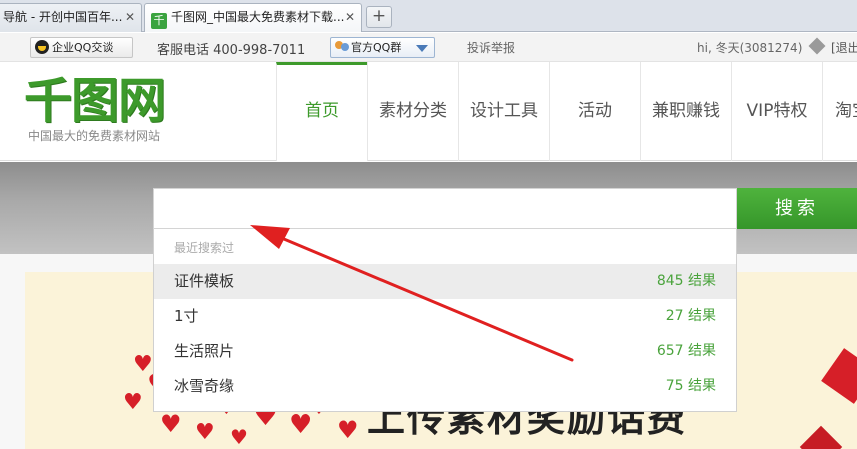 The width and height of the screenshot is (857, 449). I want to click on recent-search-term: 证件模板, so click(204, 281).